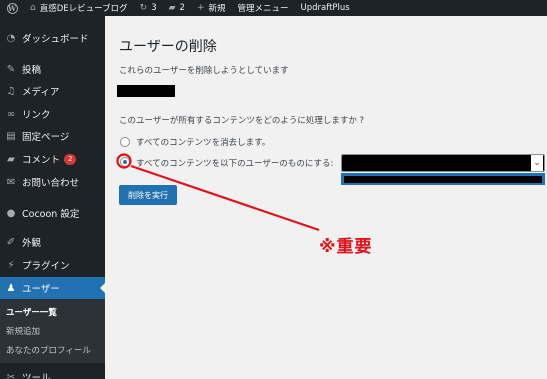 The height and width of the screenshot is (379, 547). What do you see at coordinates (177, 8) in the screenshot?
I see `comments-link: ▰ 2` at bounding box center [177, 8].